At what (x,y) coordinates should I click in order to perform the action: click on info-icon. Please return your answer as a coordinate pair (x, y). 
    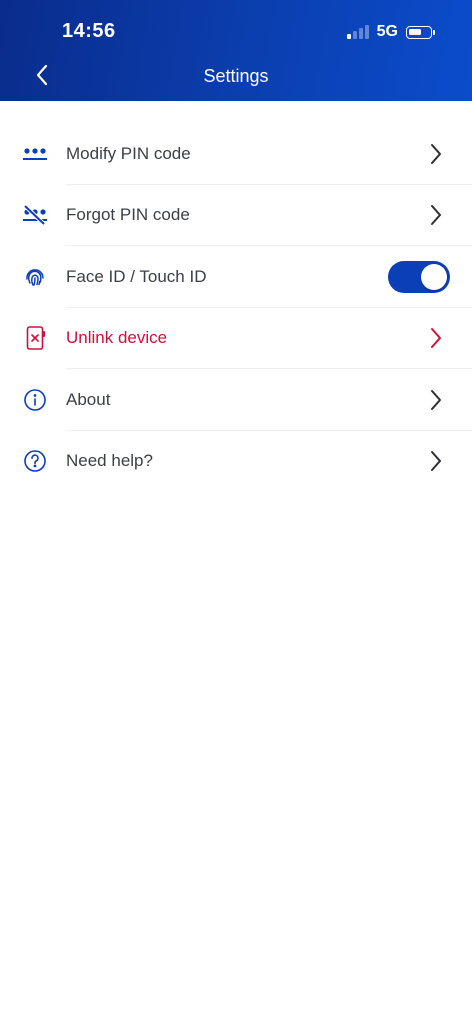
    Looking at the image, I should click on (35, 400).